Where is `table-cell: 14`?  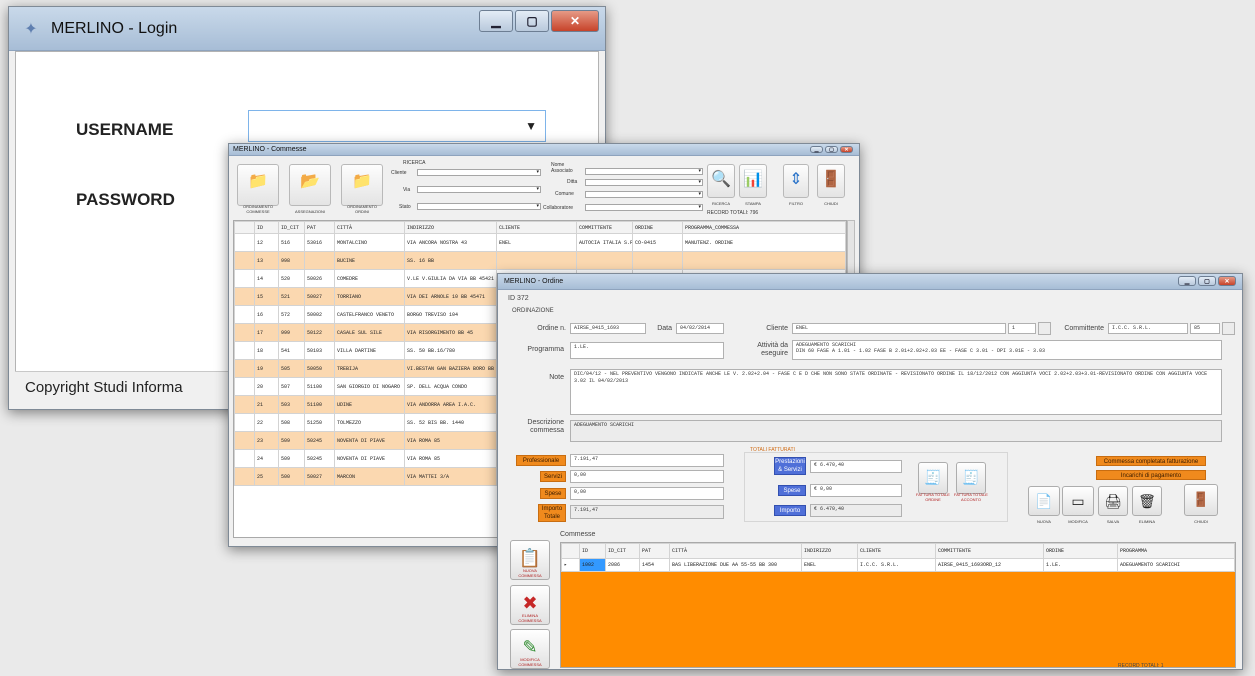
table-cell: 14 is located at coordinates (266, 278).